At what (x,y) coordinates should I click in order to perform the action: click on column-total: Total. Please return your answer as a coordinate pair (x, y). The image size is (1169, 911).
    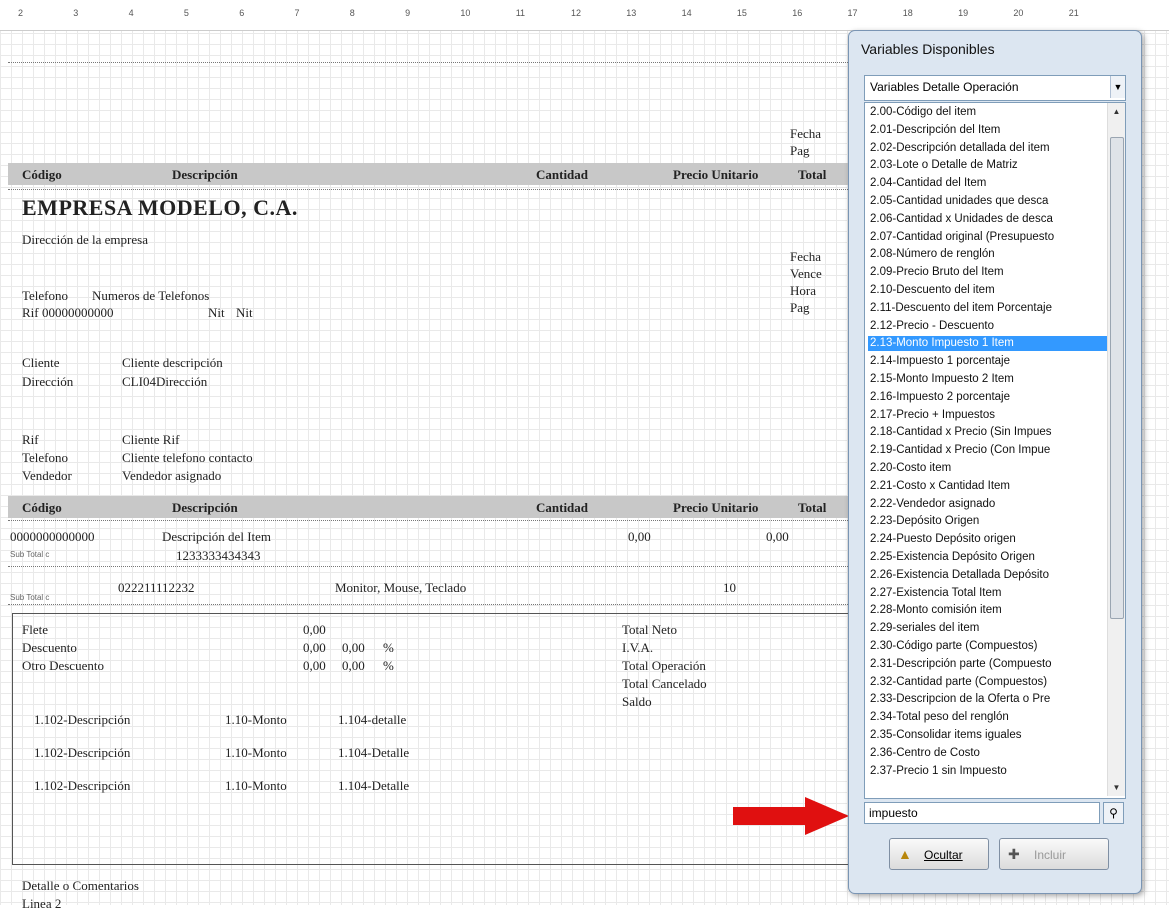
    Looking at the image, I should click on (812, 174).